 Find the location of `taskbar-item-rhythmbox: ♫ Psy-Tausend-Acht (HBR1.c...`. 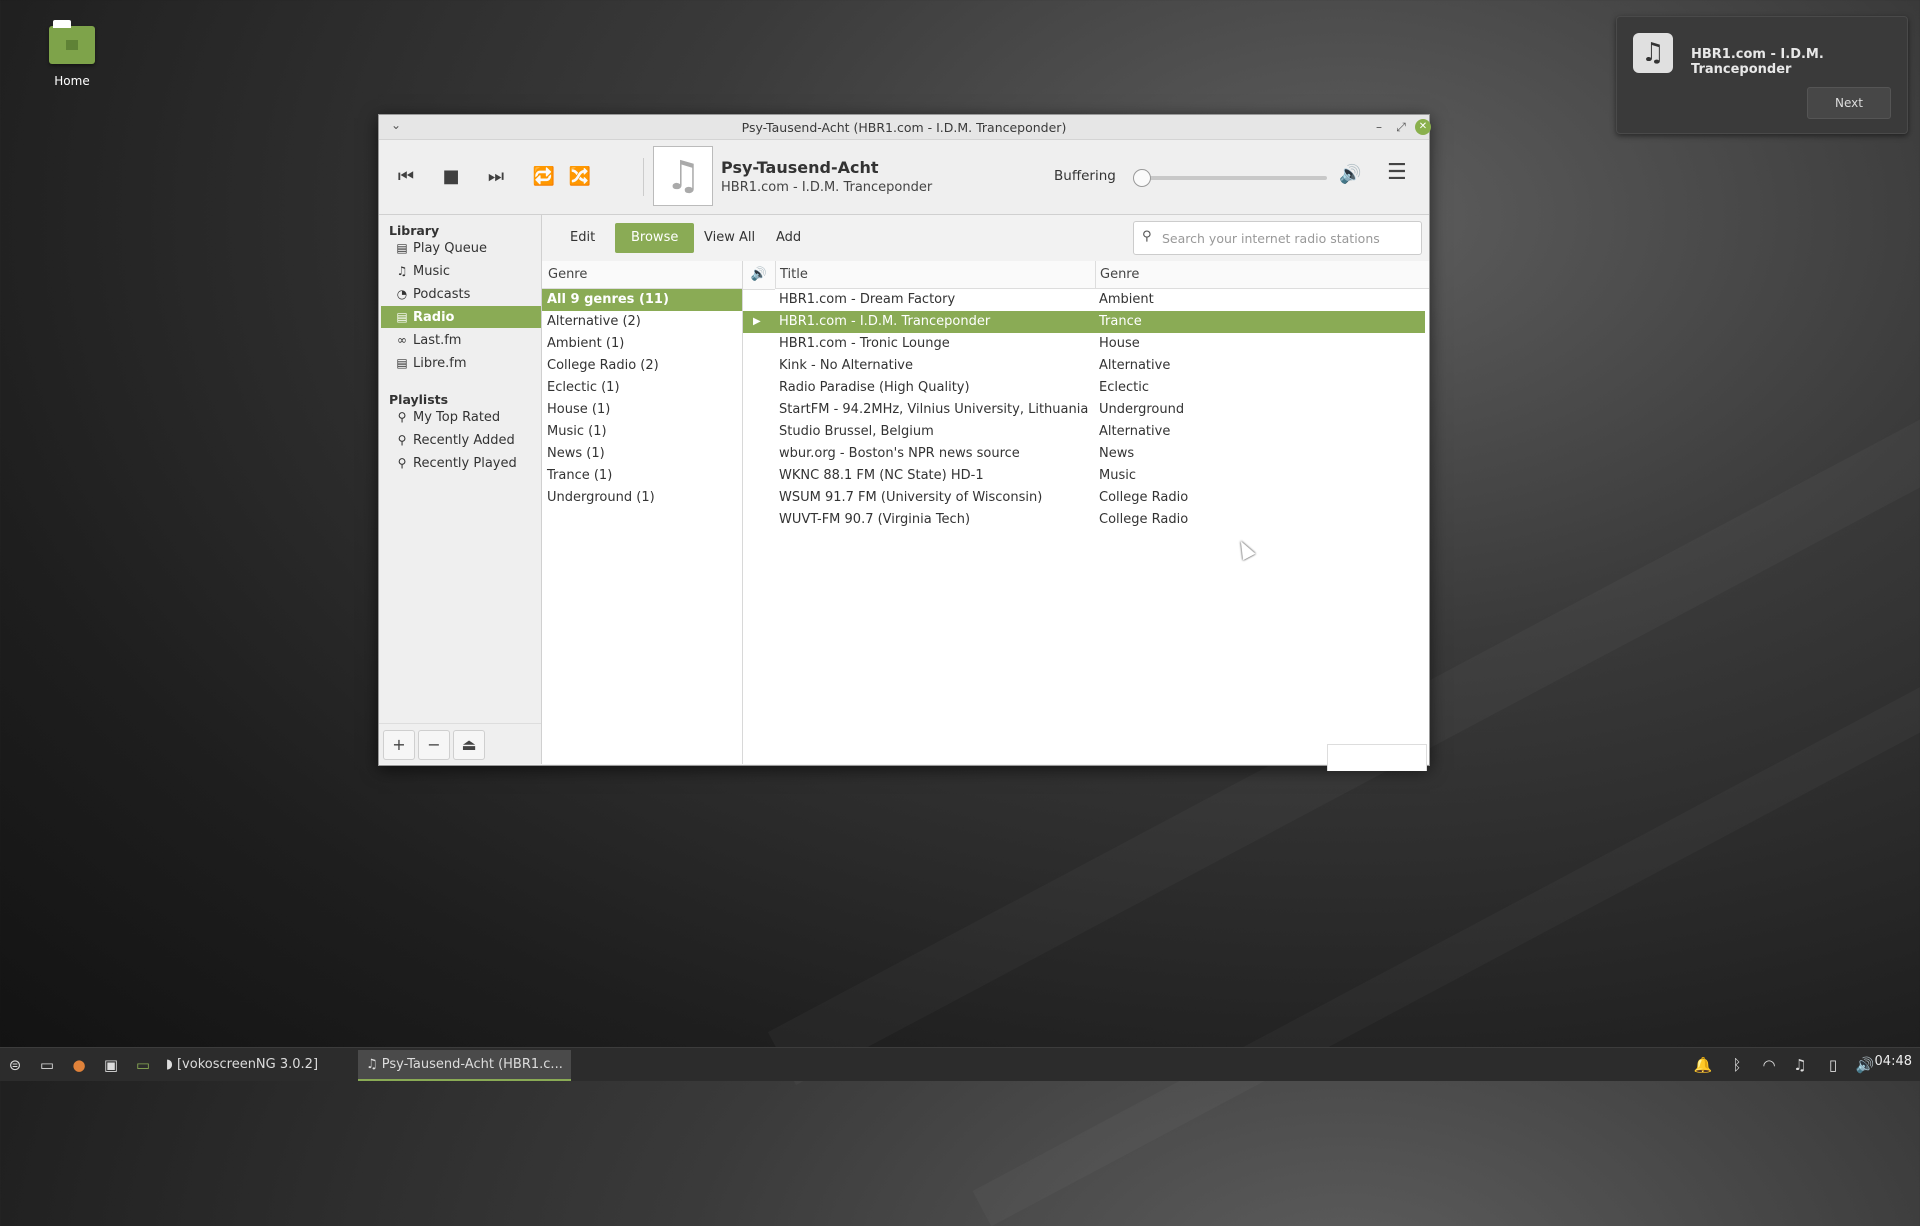

taskbar-item-rhythmbox: ♫ Psy-Tausend-Acht (HBR1.c... is located at coordinates (464, 1065).